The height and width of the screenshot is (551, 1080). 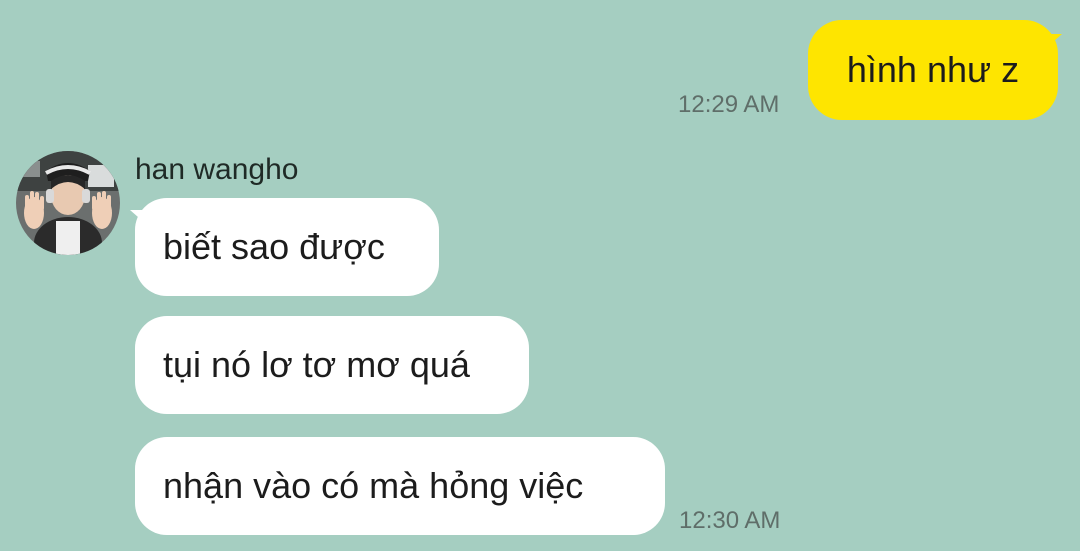 What do you see at coordinates (316, 364) in the screenshot?
I see `incoming-message-text: tụi nó lơ tơ mơ quá` at bounding box center [316, 364].